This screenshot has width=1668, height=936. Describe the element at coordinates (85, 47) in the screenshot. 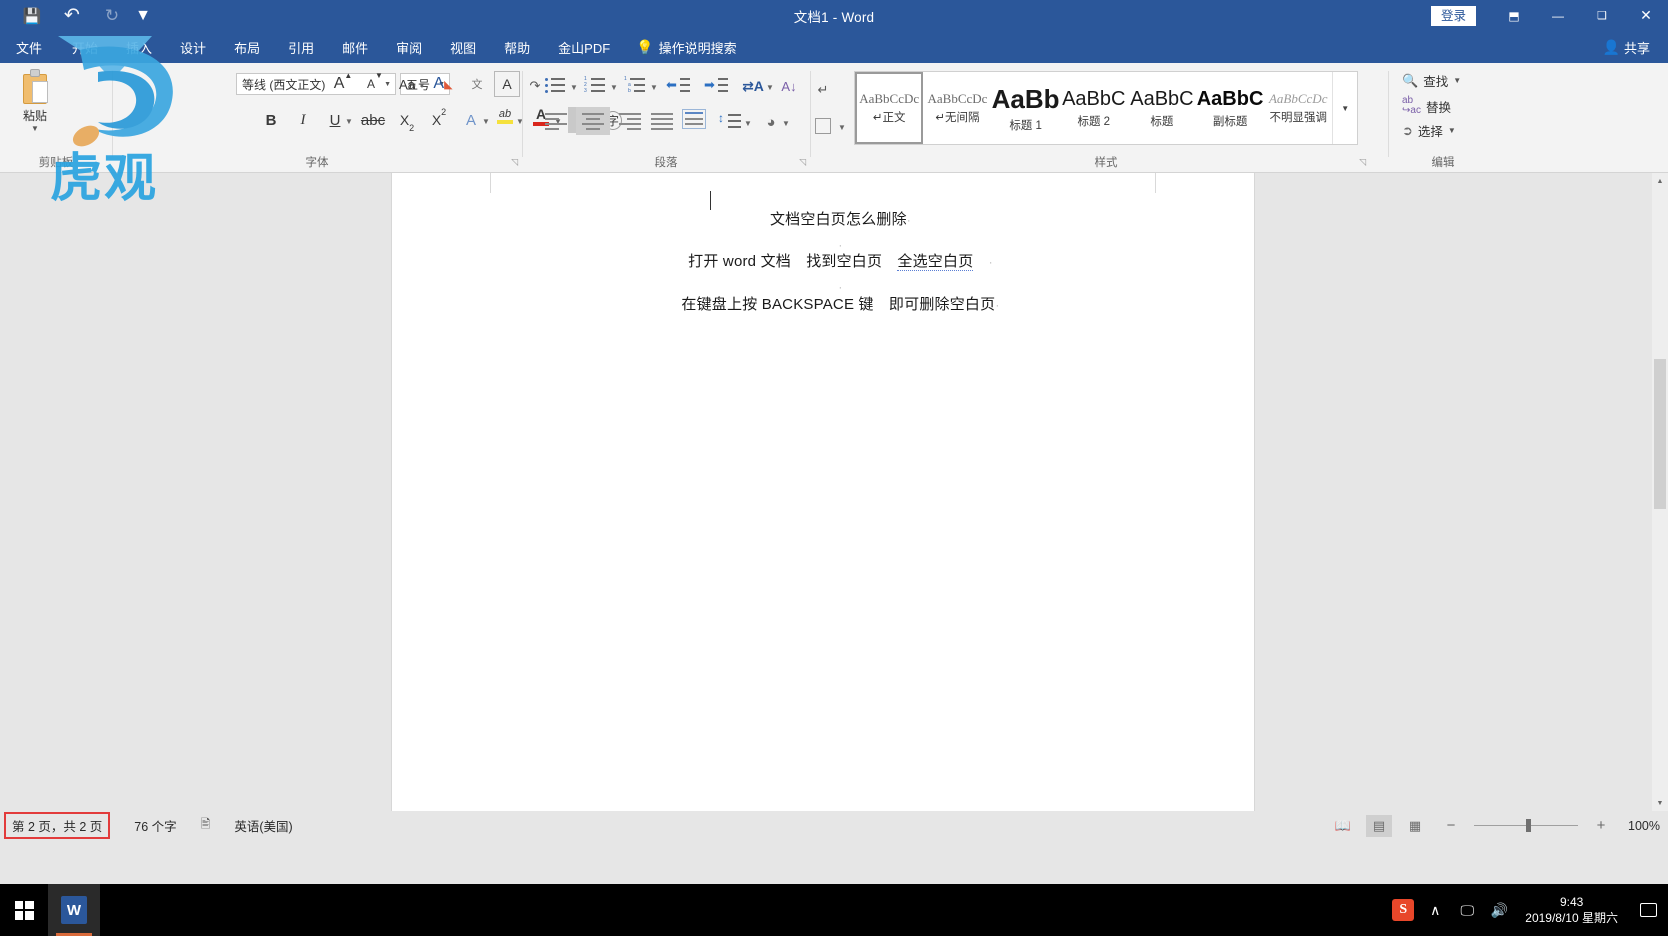

I see `tab-home: 开始` at that location.